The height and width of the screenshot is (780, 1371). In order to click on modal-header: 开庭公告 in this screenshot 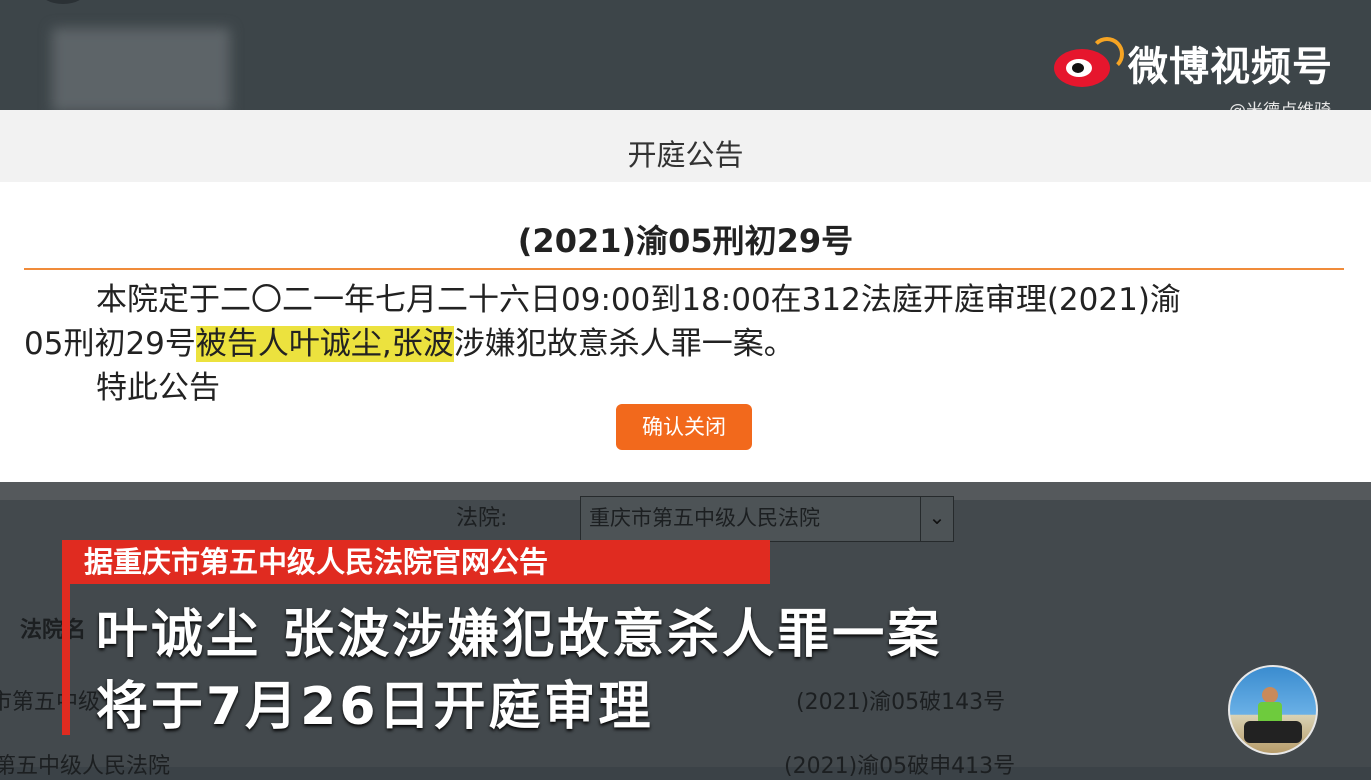, I will do `click(685, 146)`.